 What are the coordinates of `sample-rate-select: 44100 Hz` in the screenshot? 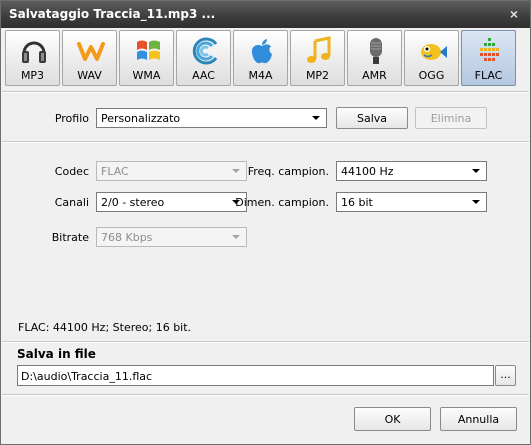 It's located at (411, 171).